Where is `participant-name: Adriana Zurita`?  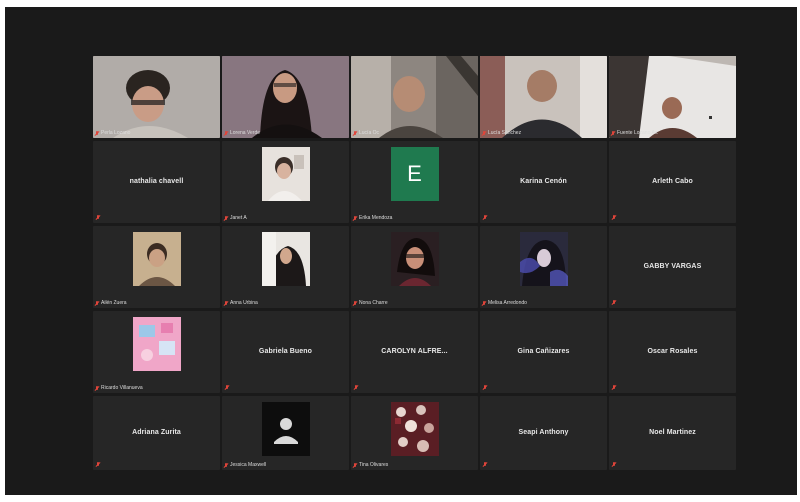 participant-name: Adriana Zurita is located at coordinates (156, 432).